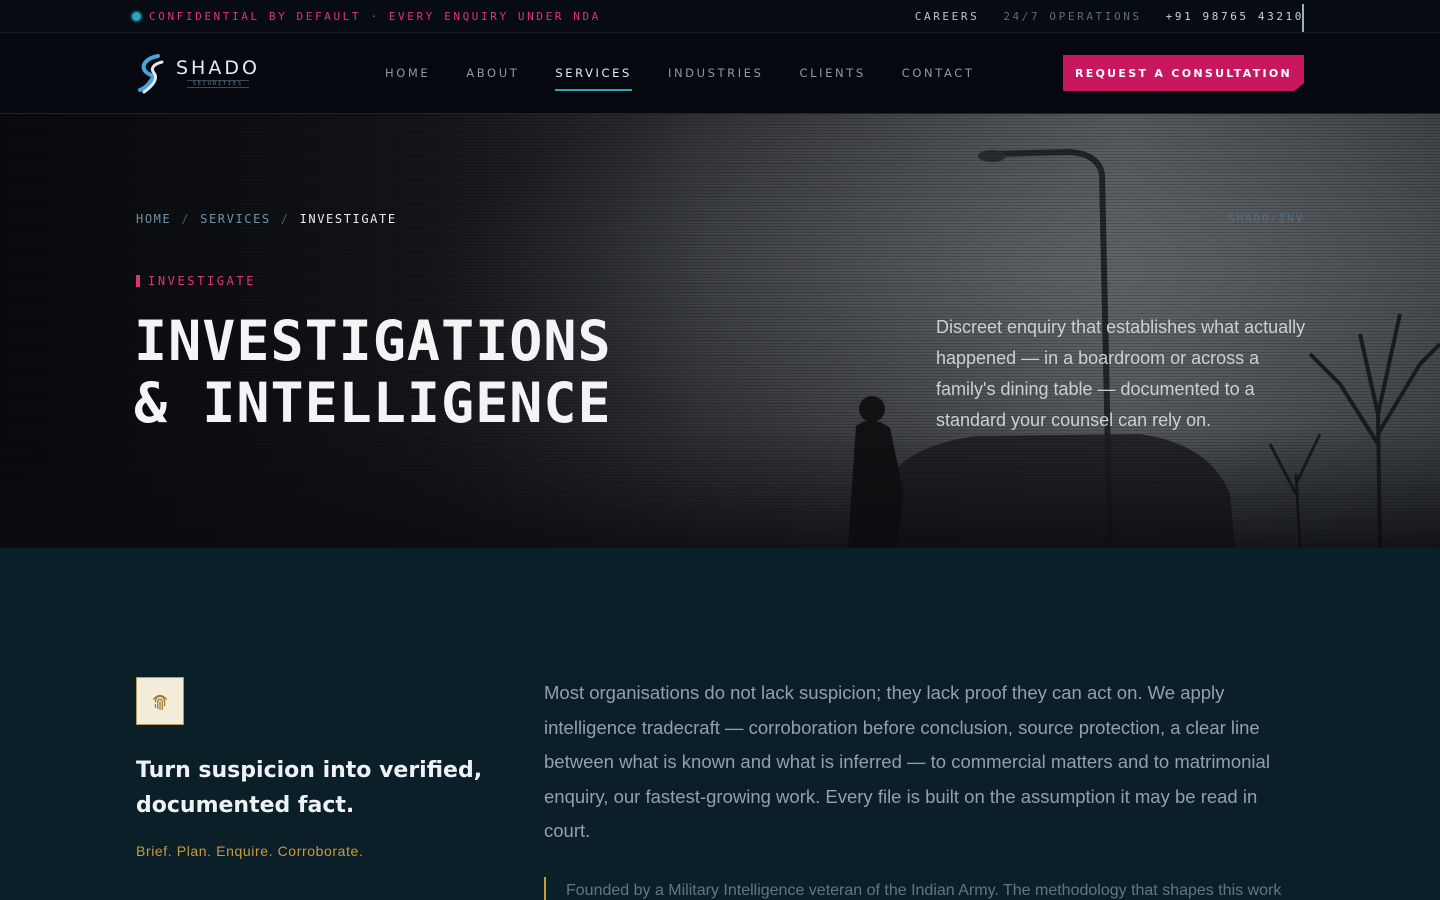  Describe the element at coordinates (720, 488) in the screenshot. I see `hero-bottom-fade` at that location.